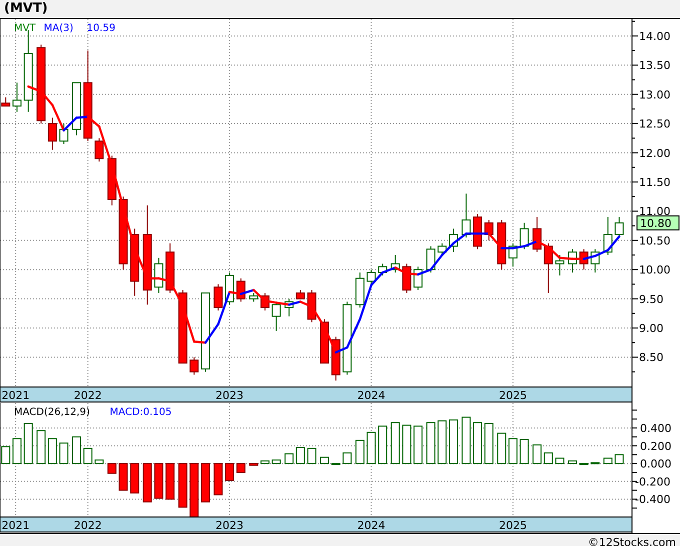 The width and height of the screenshot is (680, 546). What do you see at coordinates (651, 299) in the screenshot?
I see `y-axis-label: 9.50` at bounding box center [651, 299].